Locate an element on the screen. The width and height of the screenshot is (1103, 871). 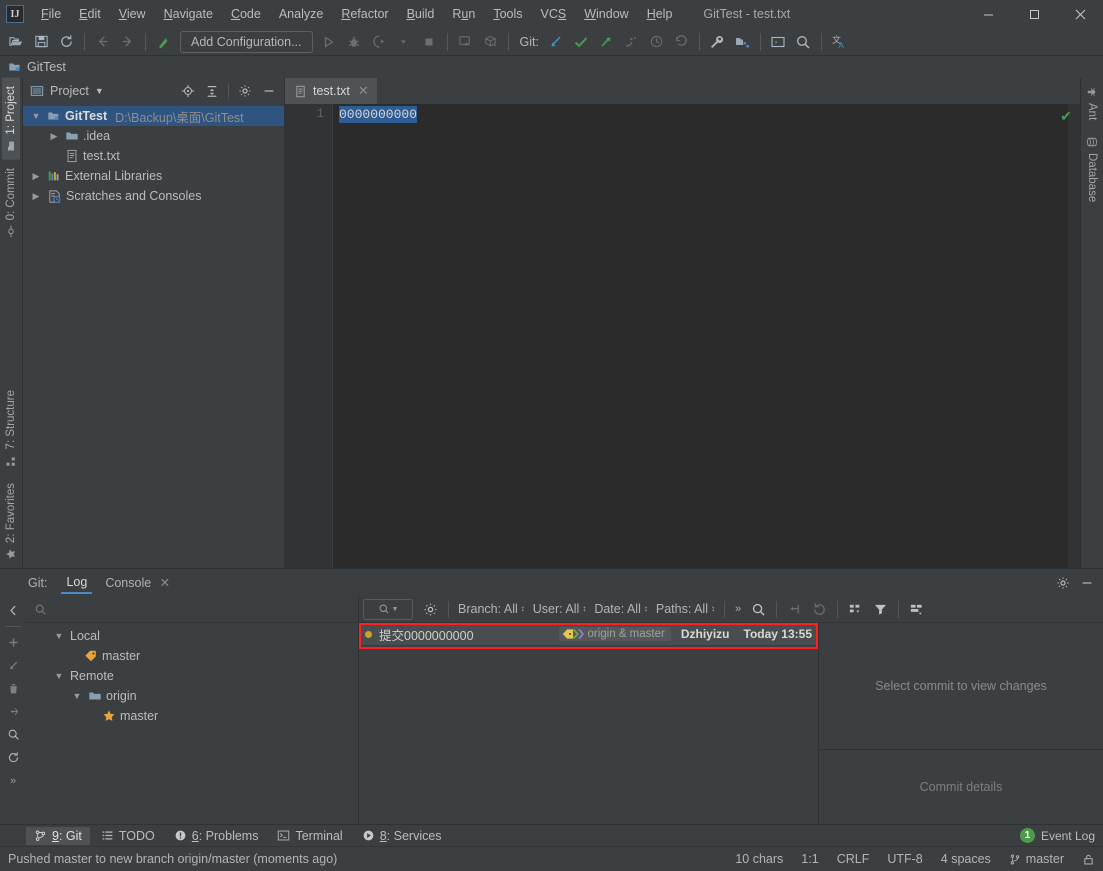
delete-icon is located at coordinates (13, 688).